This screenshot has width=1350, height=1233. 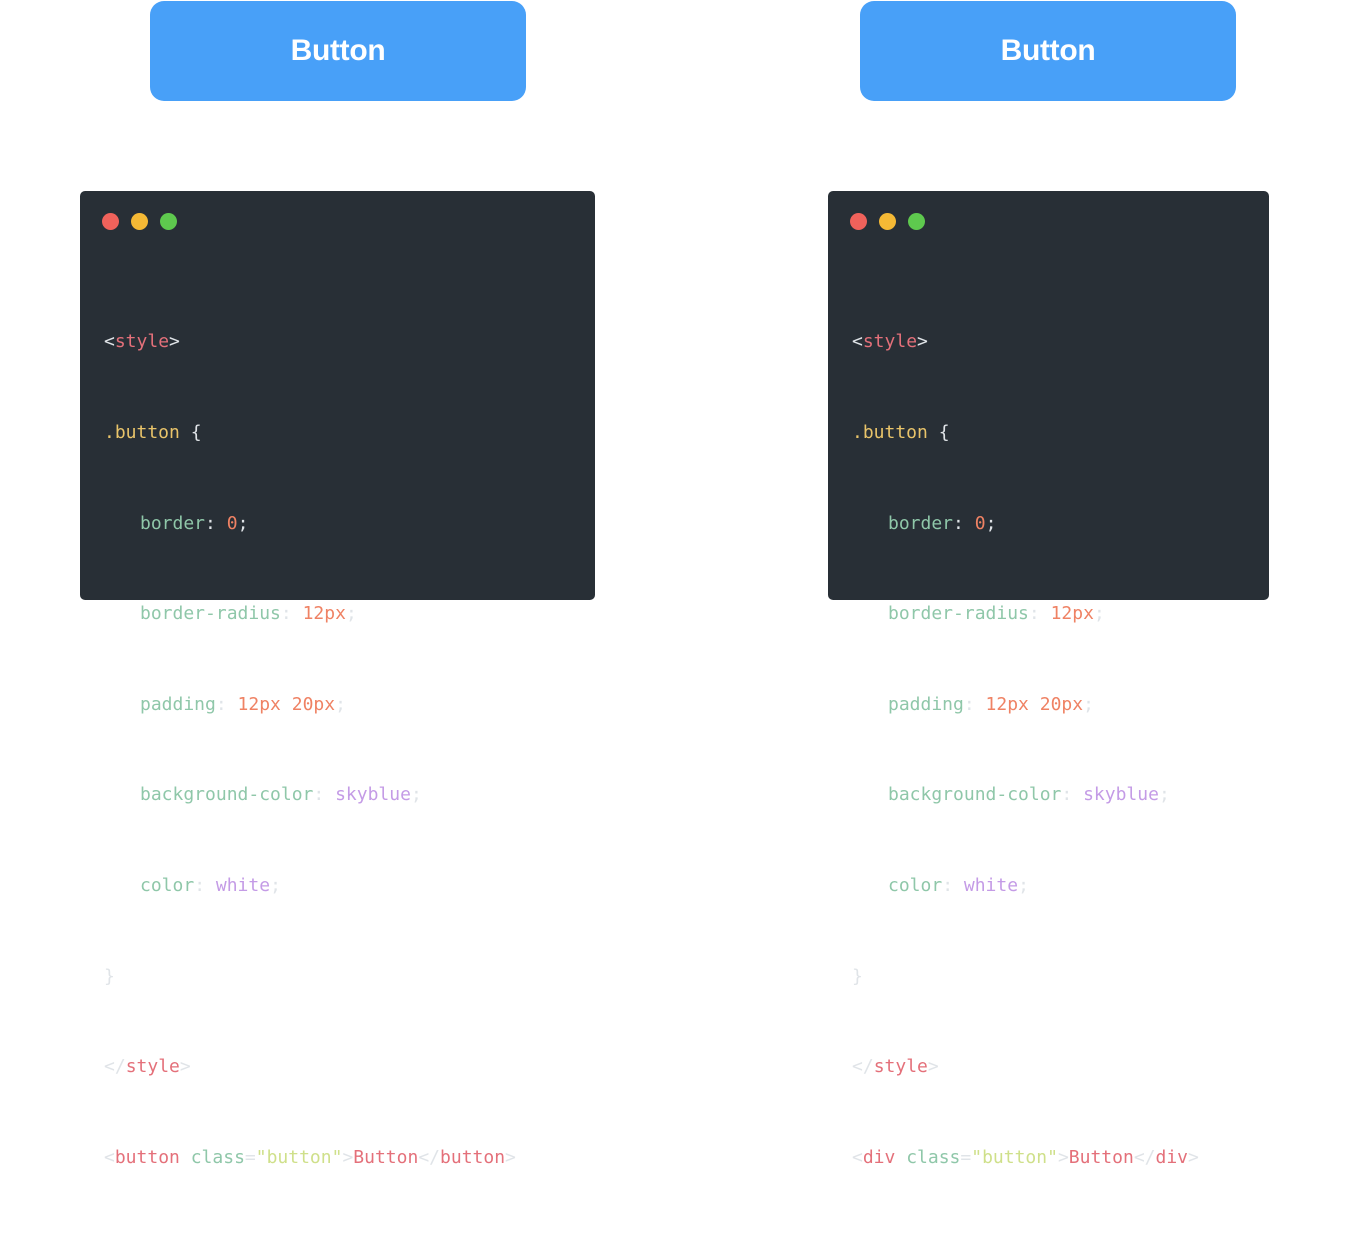 I want to click on button-demo-right-label: Button, so click(x=1048, y=50).